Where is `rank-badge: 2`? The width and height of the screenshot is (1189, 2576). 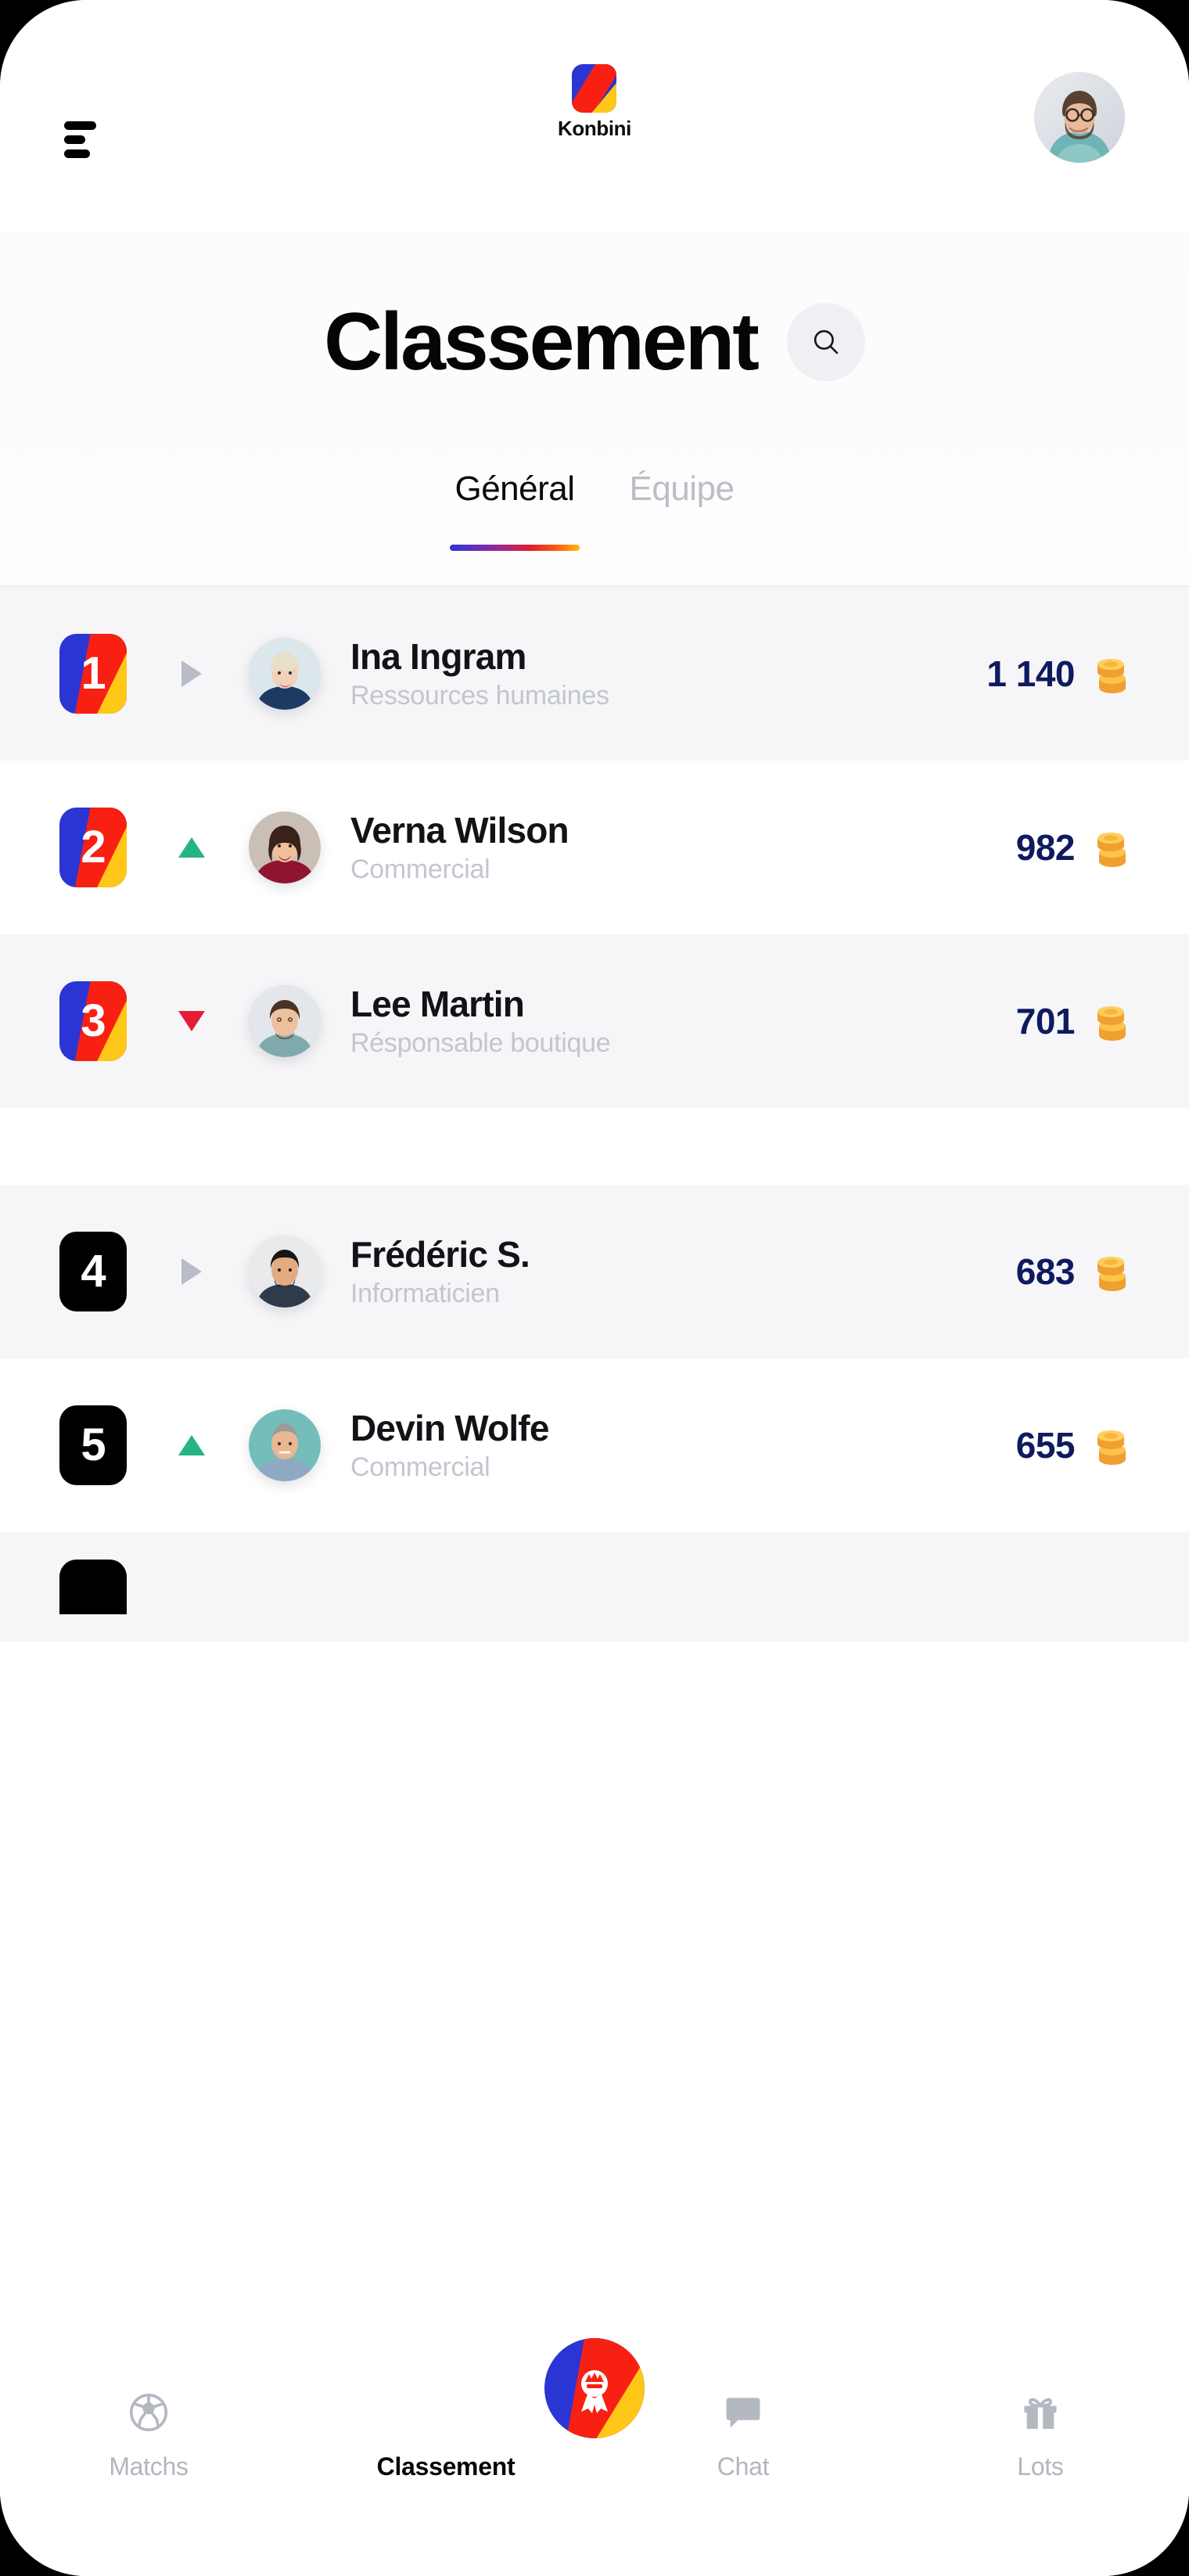 rank-badge: 2 is located at coordinates (93, 847).